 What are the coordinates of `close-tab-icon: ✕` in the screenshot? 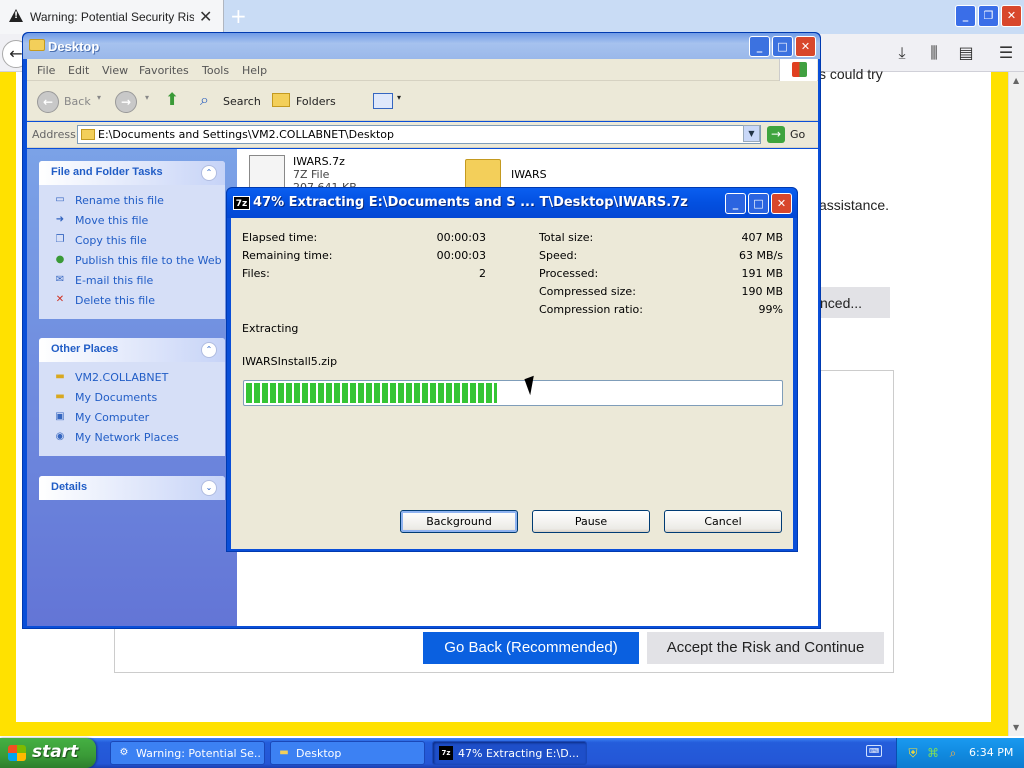 It's located at (205, 16).